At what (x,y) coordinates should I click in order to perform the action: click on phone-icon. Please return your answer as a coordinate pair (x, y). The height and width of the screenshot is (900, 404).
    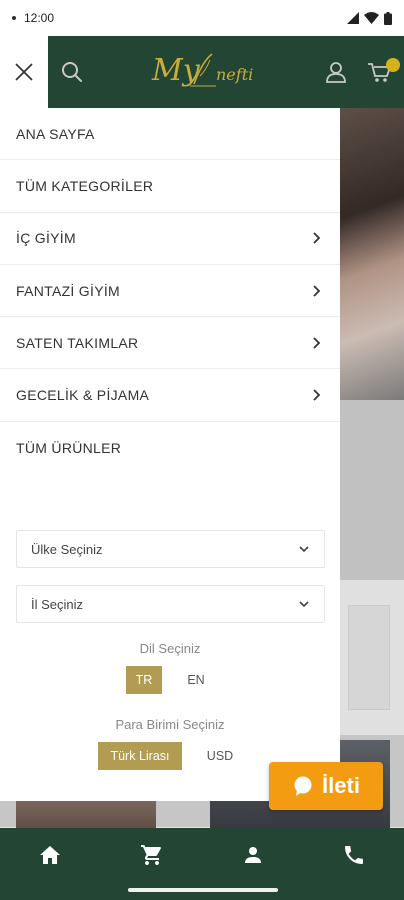
    Looking at the image, I should click on (354, 855).